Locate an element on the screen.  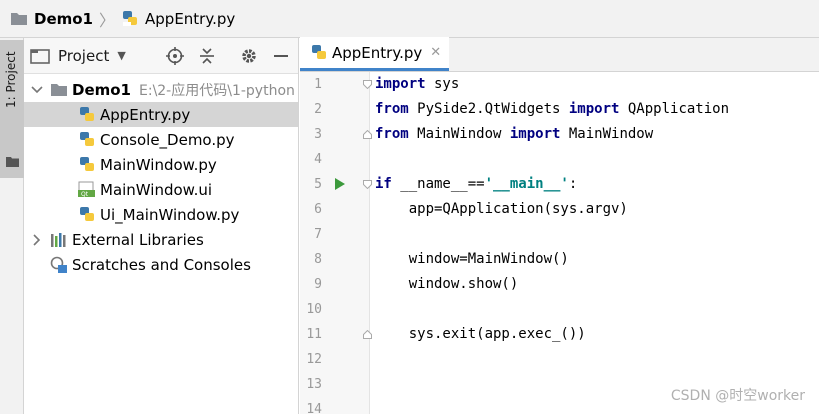
line-number: 2 is located at coordinates (318, 109).